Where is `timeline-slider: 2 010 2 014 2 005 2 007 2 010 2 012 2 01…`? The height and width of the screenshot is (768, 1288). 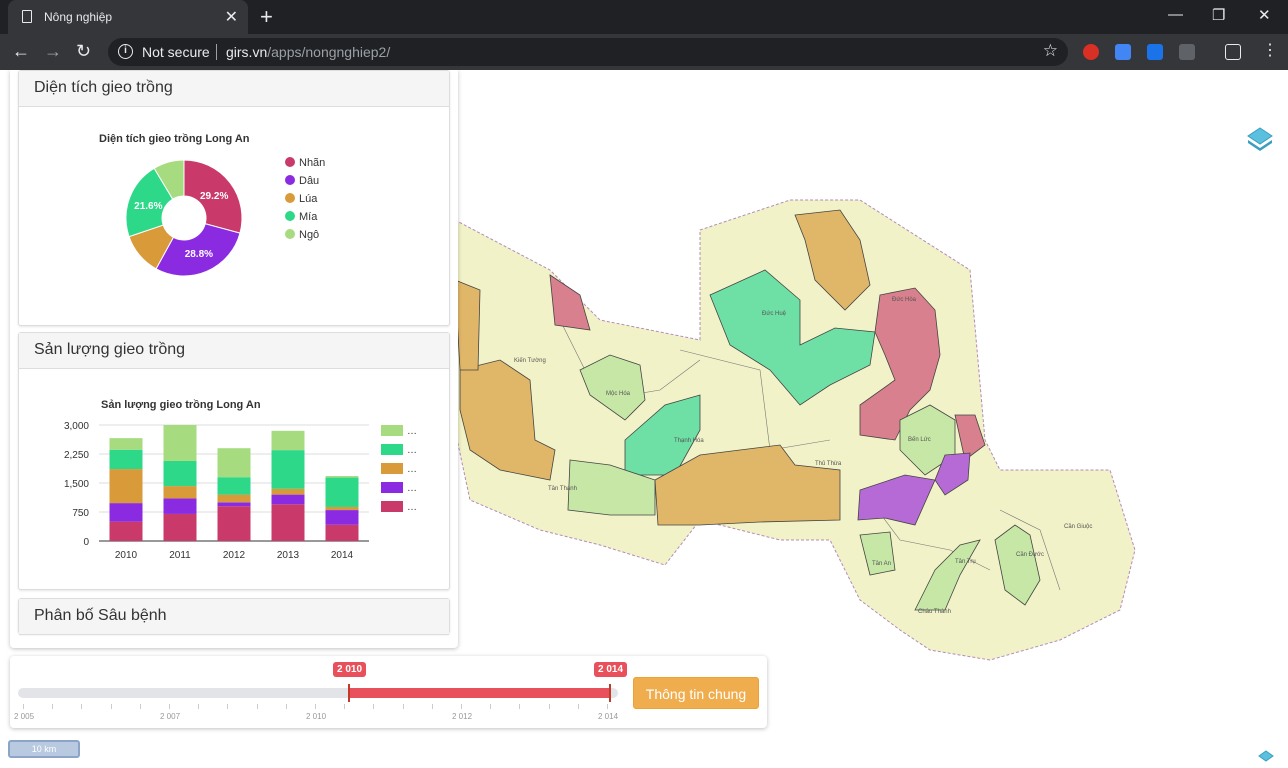
timeline-slider: 2 010 2 014 2 005 2 007 2 010 2 012 2 01… is located at coordinates (388, 692).